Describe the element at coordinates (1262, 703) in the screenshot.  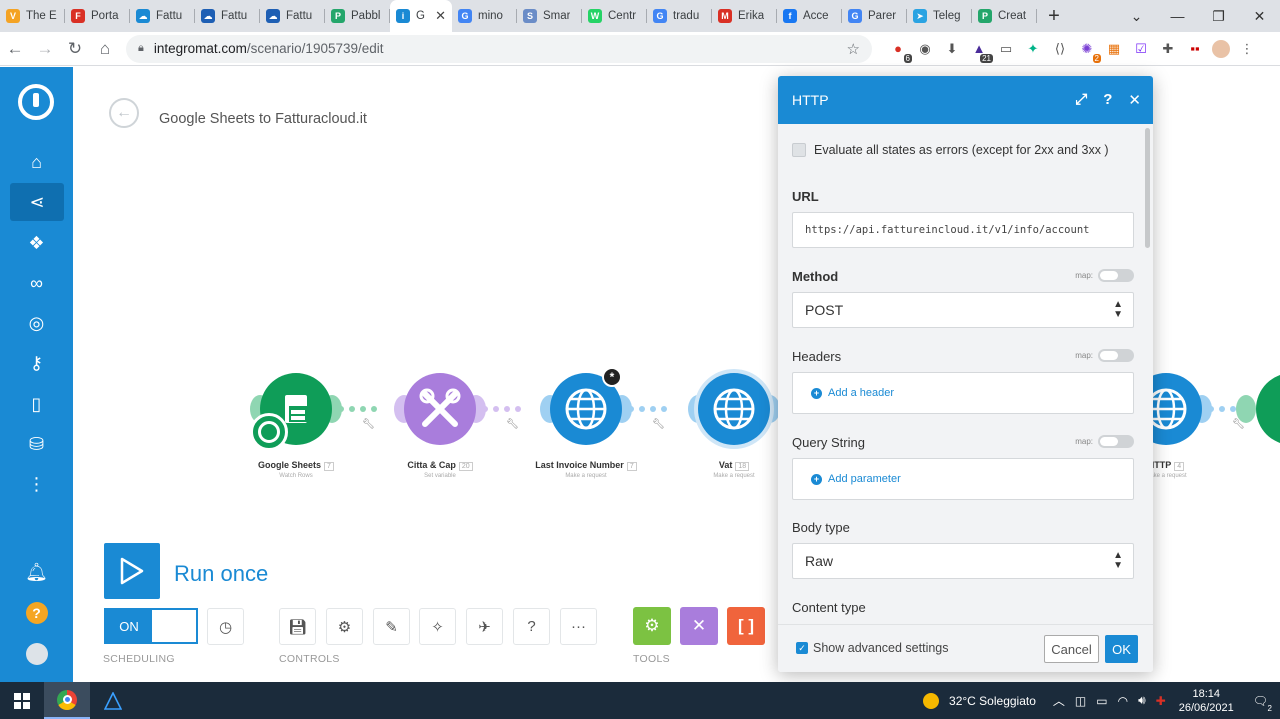
I see `notifications-center-icon: 🗨︎ 2` at that location.